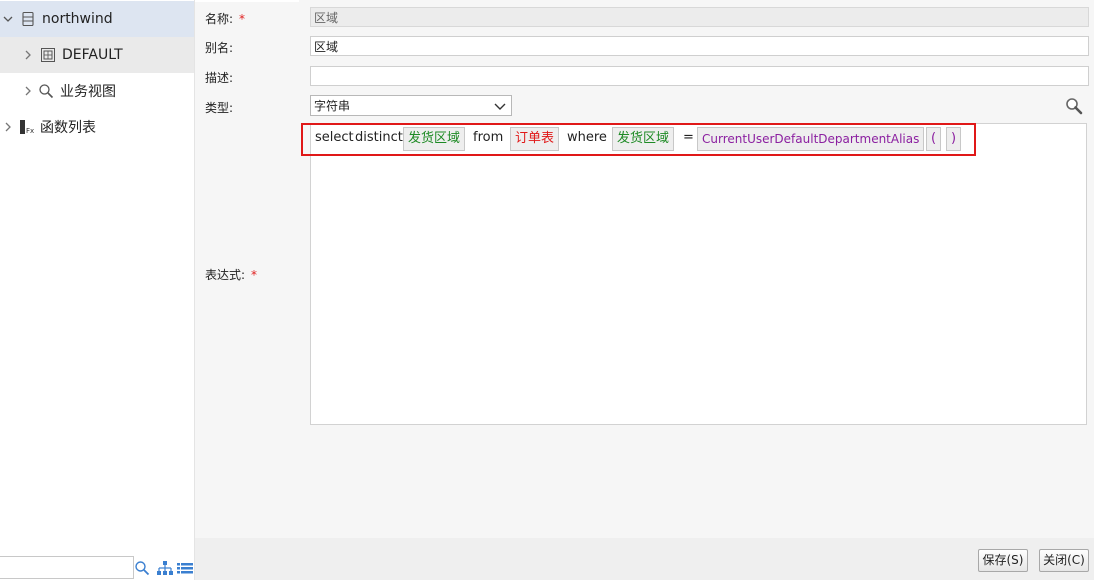  What do you see at coordinates (67, 567) in the screenshot?
I see `tree-search-input` at bounding box center [67, 567].